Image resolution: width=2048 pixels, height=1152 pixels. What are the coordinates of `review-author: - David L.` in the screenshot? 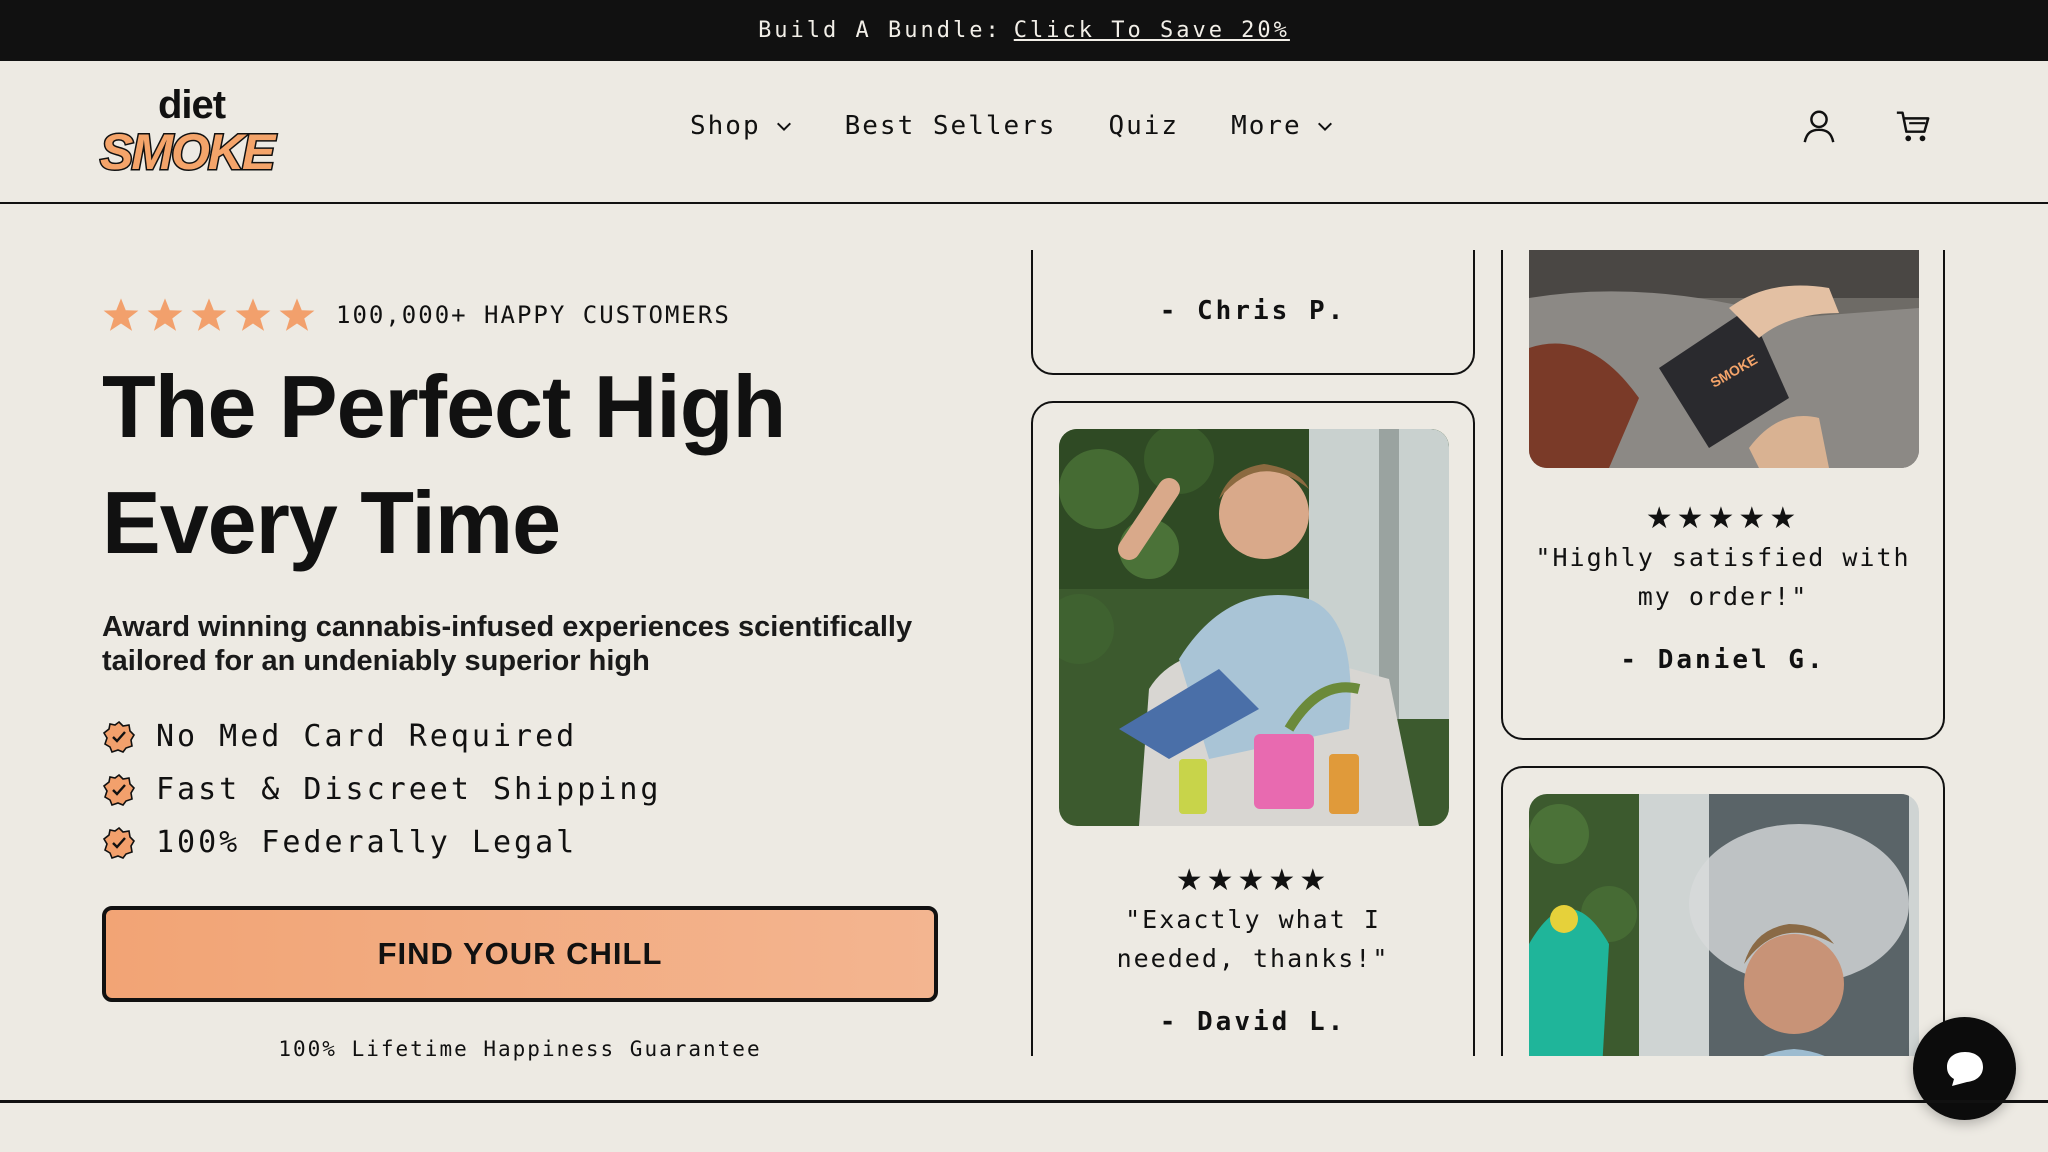 It's located at (1253, 1022).